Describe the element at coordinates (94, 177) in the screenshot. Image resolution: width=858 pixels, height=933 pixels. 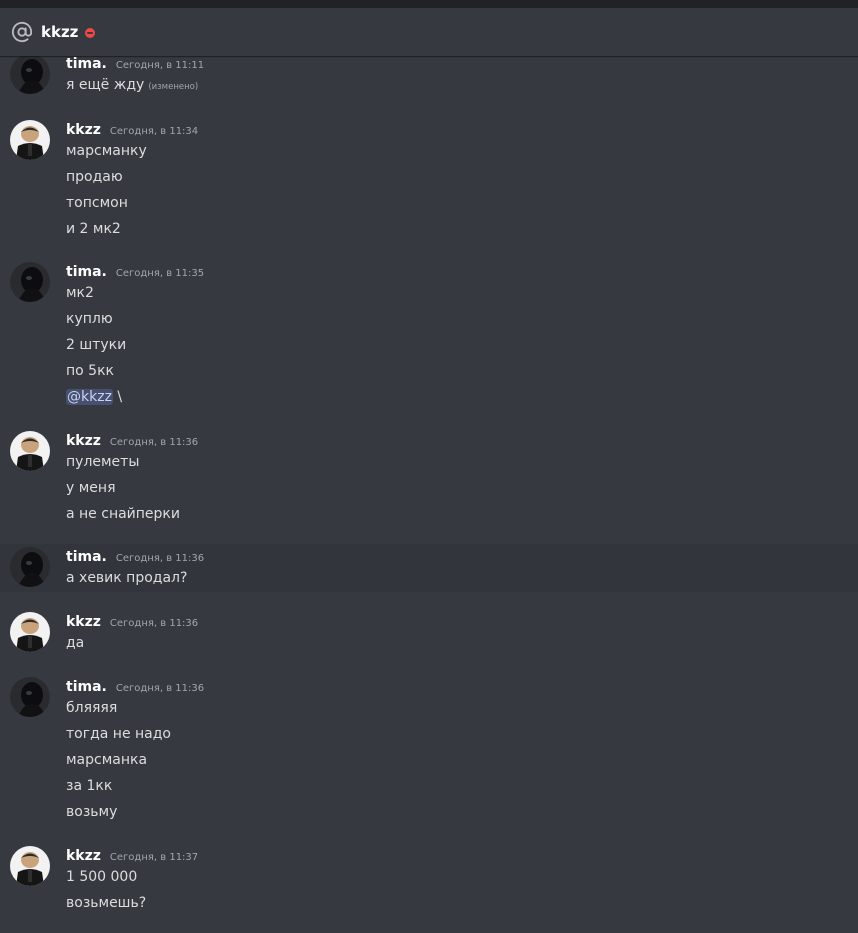
I see `message-line: продаю` at that location.